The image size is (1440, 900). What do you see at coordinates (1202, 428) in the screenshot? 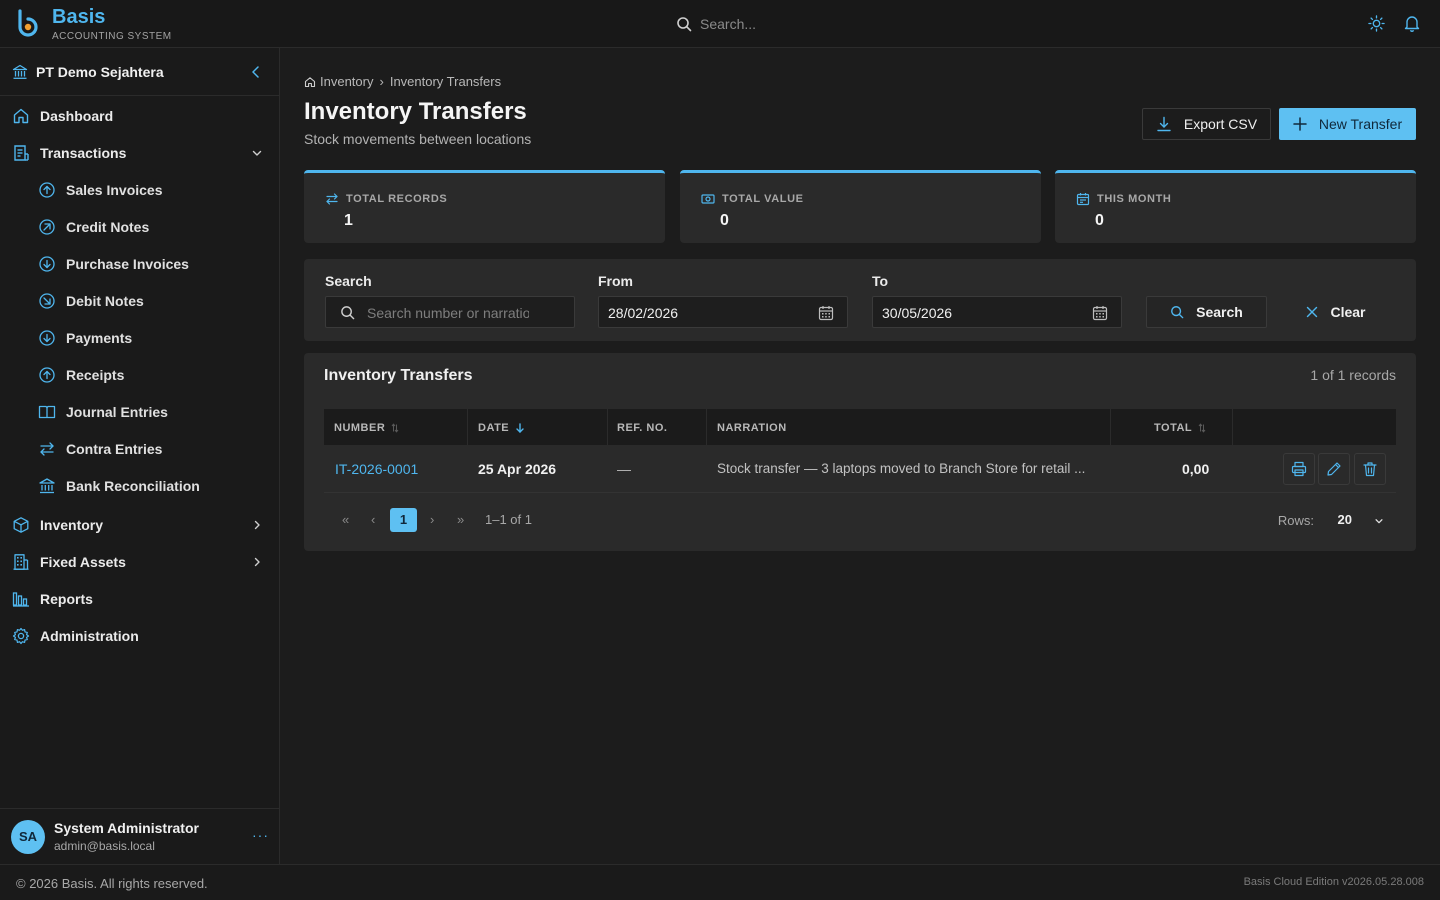
I see `sort-icon` at bounding box center [1202, 428].